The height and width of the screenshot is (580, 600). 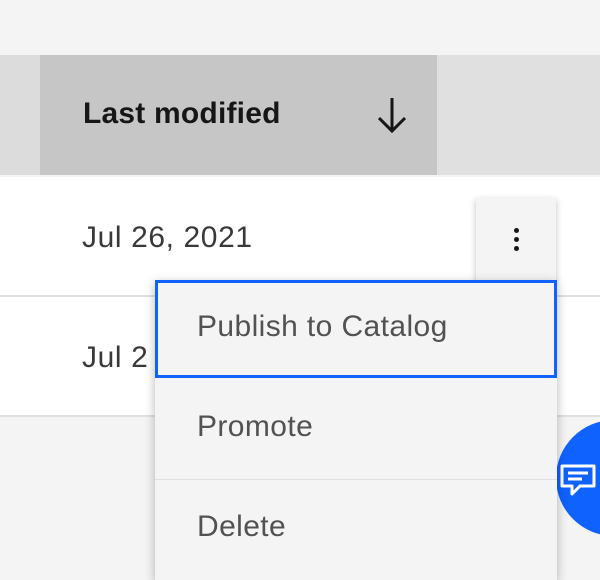 What do you see at coordinates (115, 357) in the screenshot?
I see `last-modified-cell: Jul 2` at bounding box center [115, 357].